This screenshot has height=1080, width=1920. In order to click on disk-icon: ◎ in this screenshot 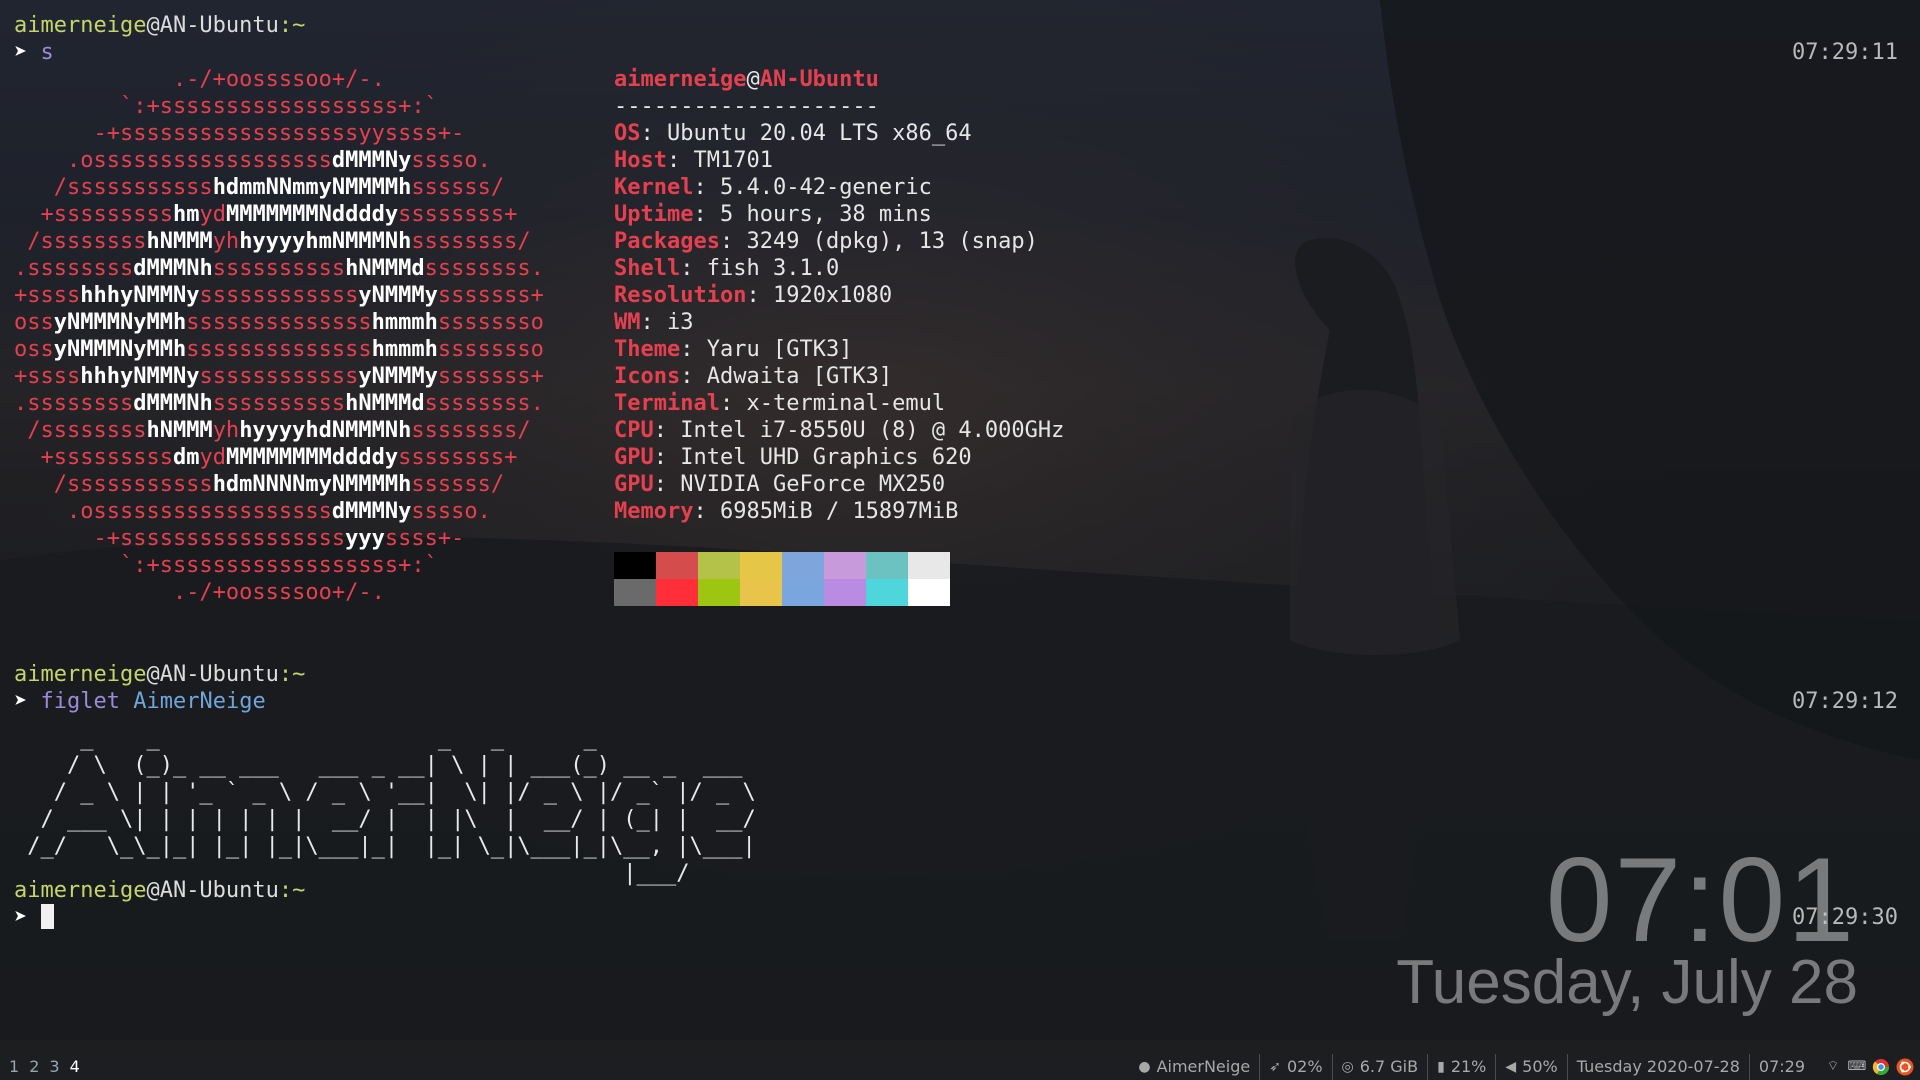, I will do `click(1347, 1067)`.